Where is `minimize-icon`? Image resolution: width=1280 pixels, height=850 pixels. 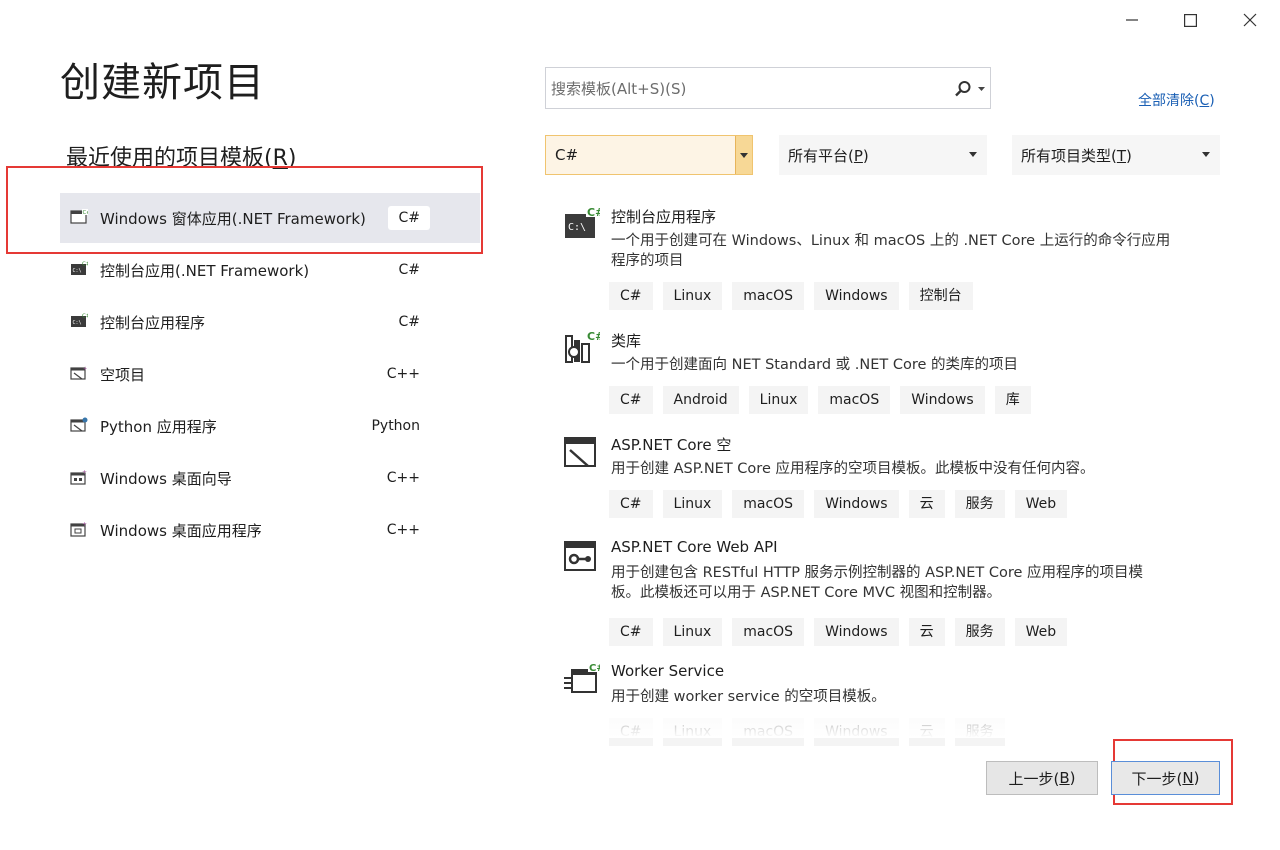
minimize-icon is located at coordinates (1132, 20).